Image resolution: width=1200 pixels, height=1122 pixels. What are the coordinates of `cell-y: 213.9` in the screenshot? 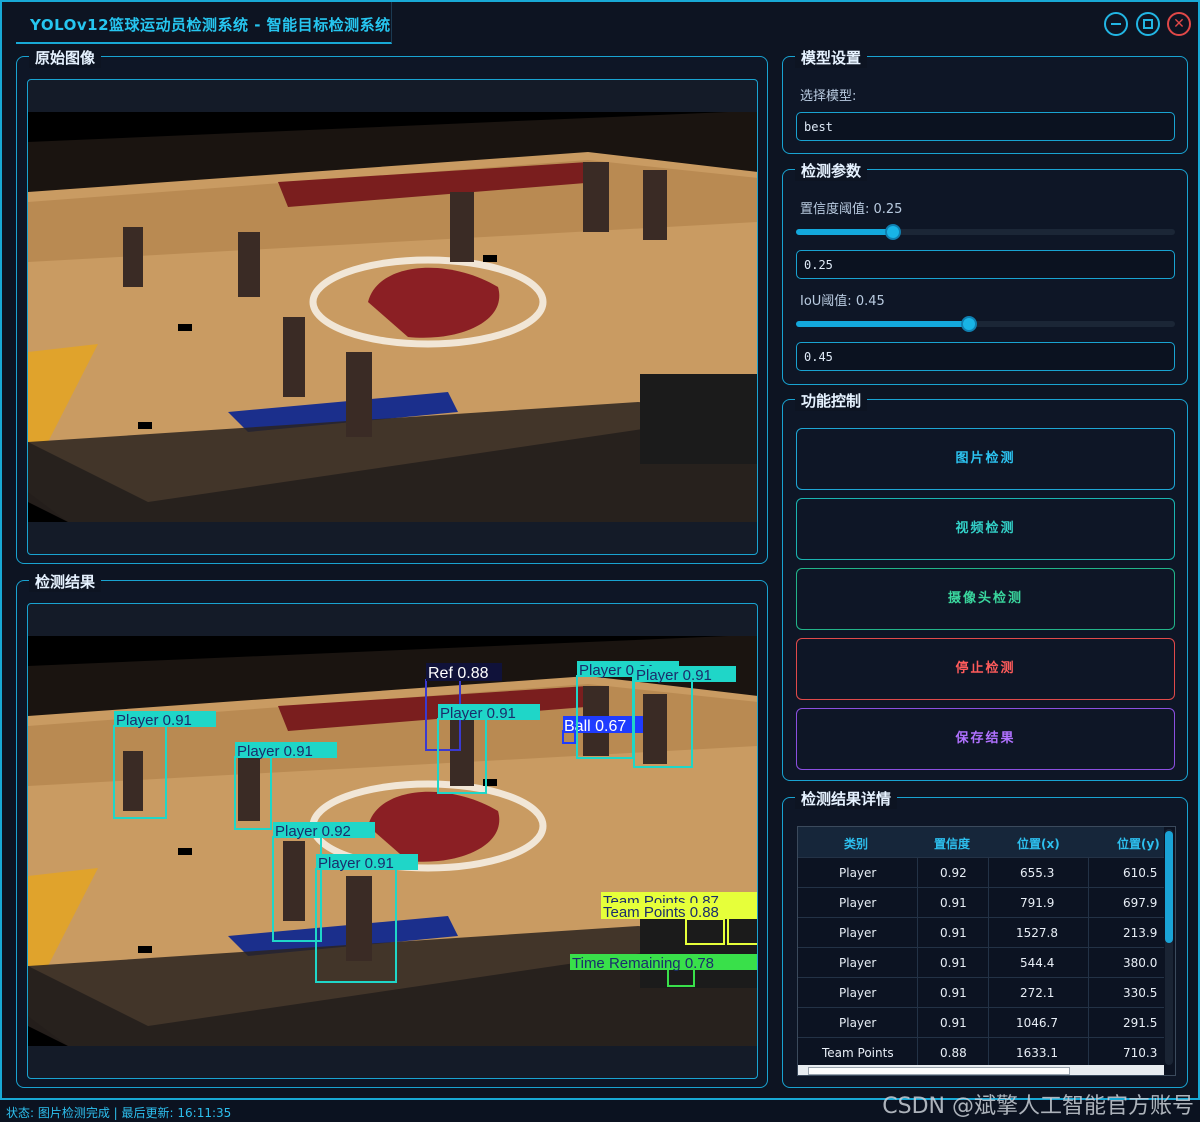 It's located at (1140, 933).